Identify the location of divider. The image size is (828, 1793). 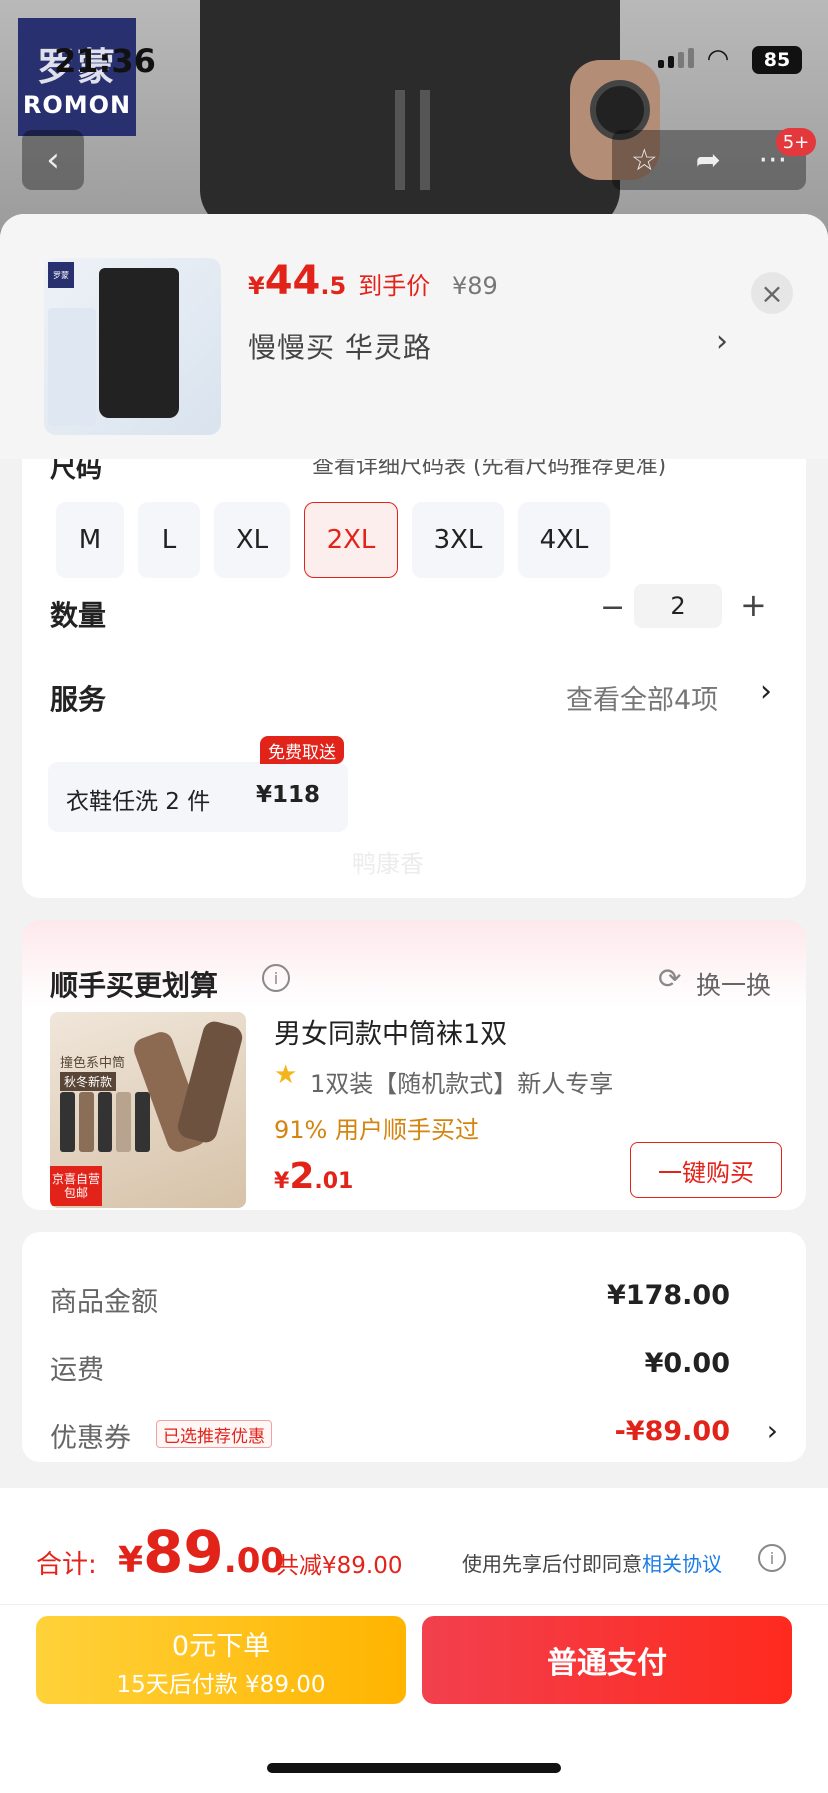
(414, 1604).